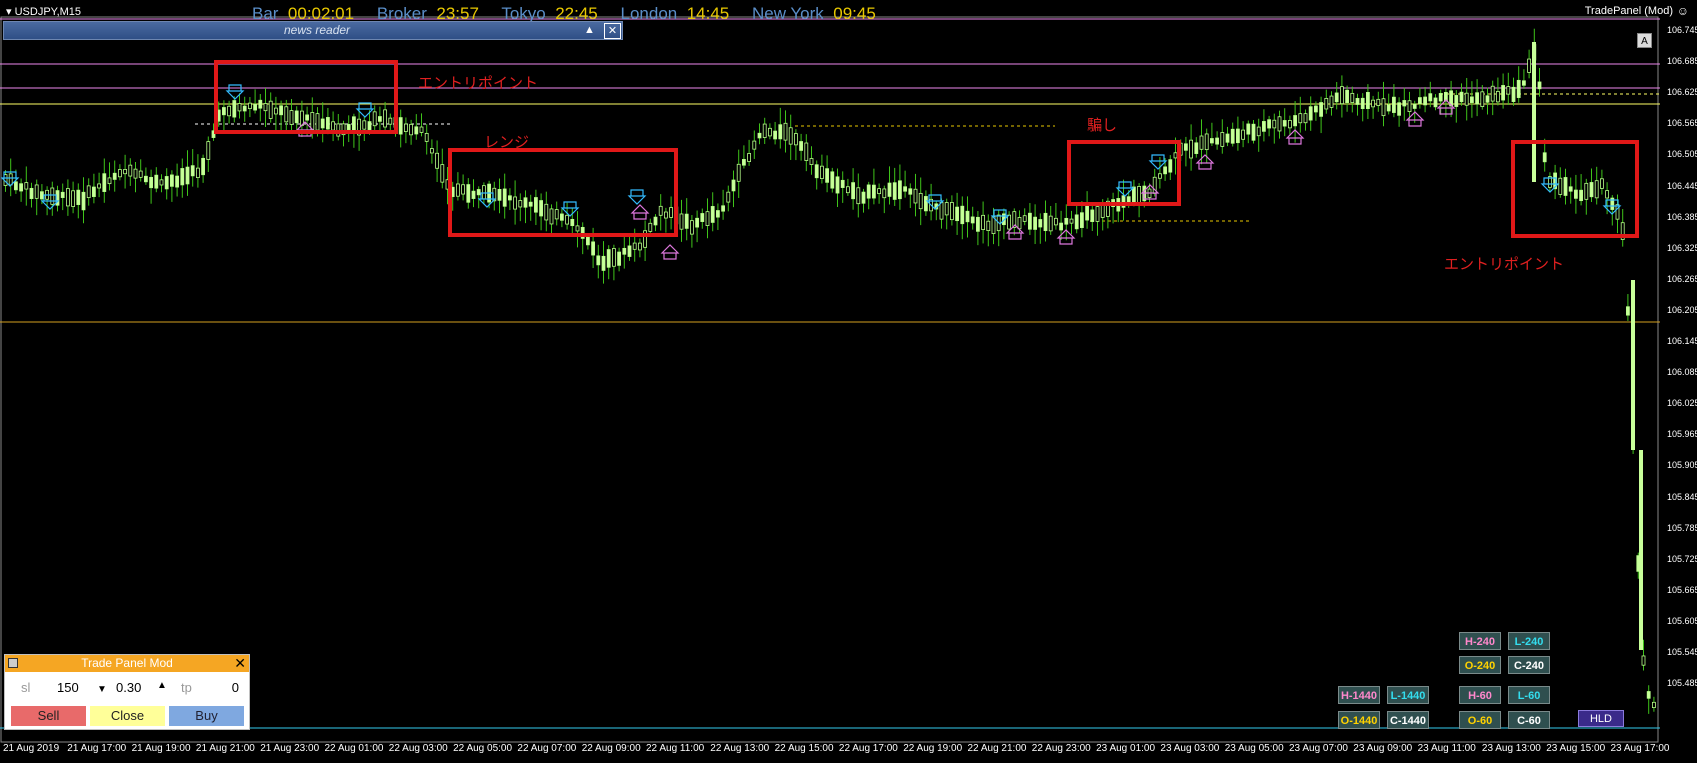 This screenshot has width=1697, height=763. Describe the element at coordinates (1575, 189) in the screenshot. I see `annotation-box` at that location.